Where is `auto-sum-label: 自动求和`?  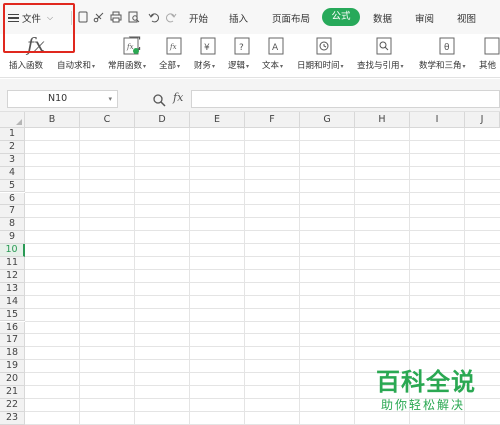
auto-sum-label: 自动求和 is located at coordinates (74, 66).